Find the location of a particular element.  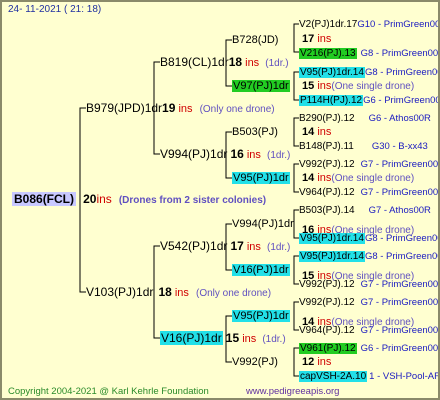

gen2-node: B819(CL)1dr18 ins (1dr.) is located at coordinates (224, 63).